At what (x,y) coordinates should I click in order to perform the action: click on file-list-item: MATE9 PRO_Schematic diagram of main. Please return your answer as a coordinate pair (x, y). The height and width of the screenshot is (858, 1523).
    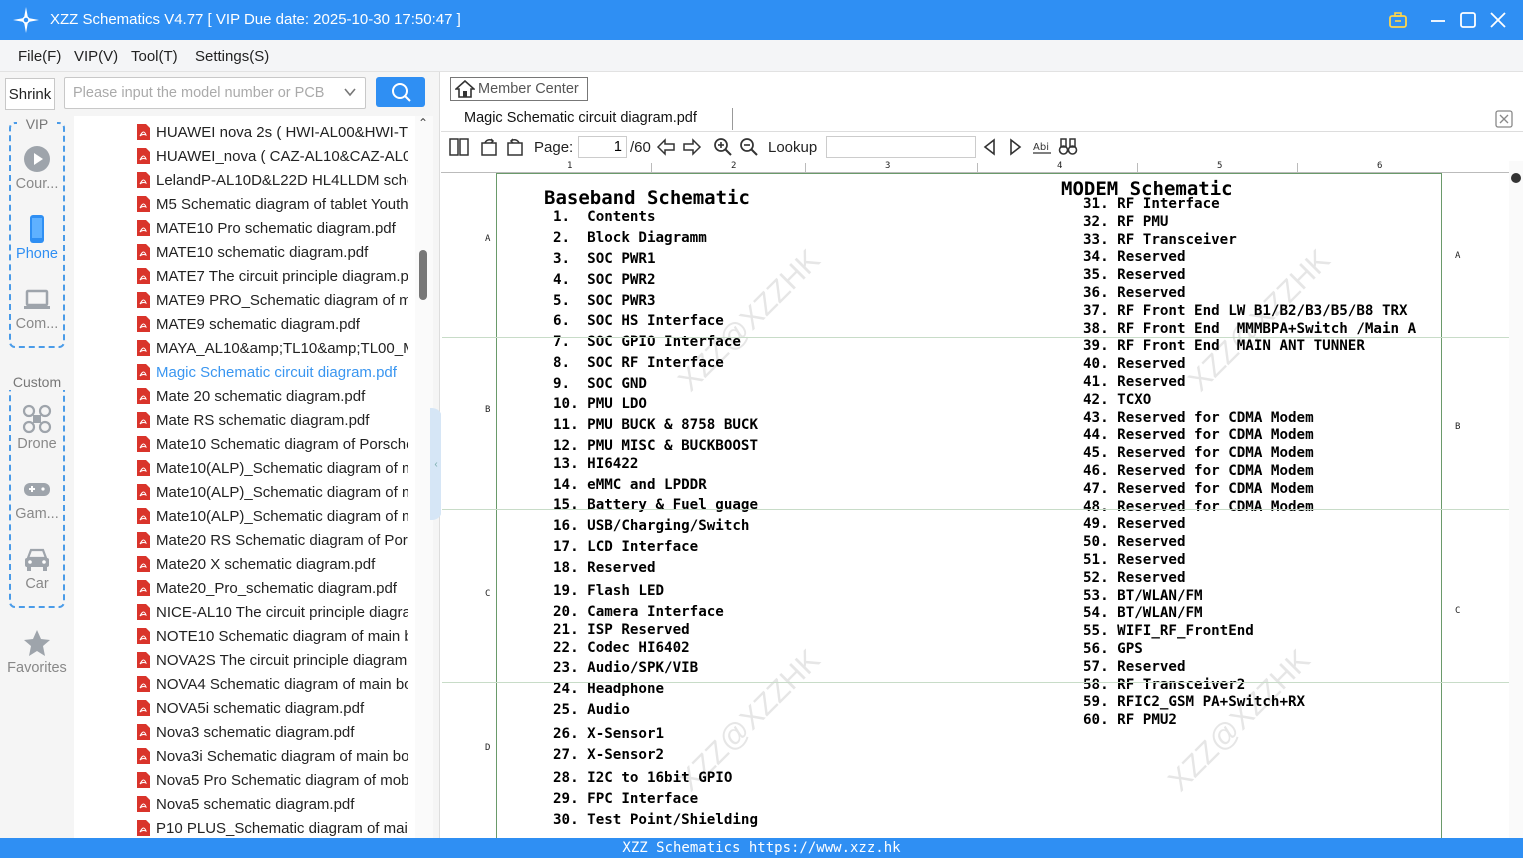
    Looking at the image, I should click on (244, 300).